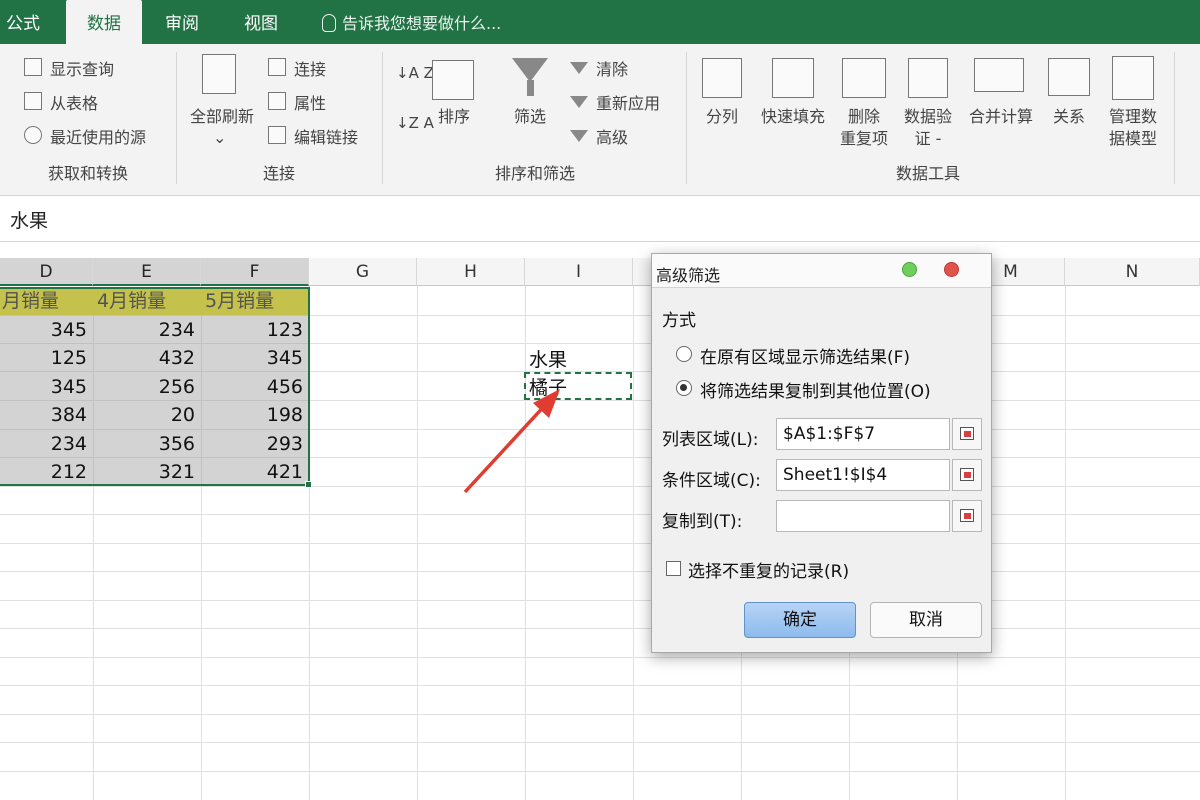 Image resolution: width=1200 pixels, height=800 pixels. I want to click on table-cell: 293, so click(255, 444).